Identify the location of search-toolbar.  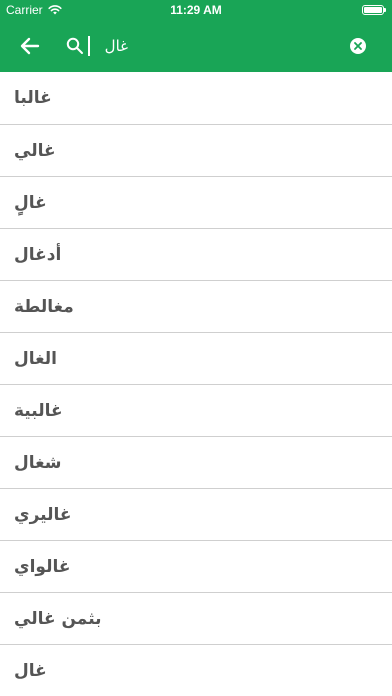
(196, 46).